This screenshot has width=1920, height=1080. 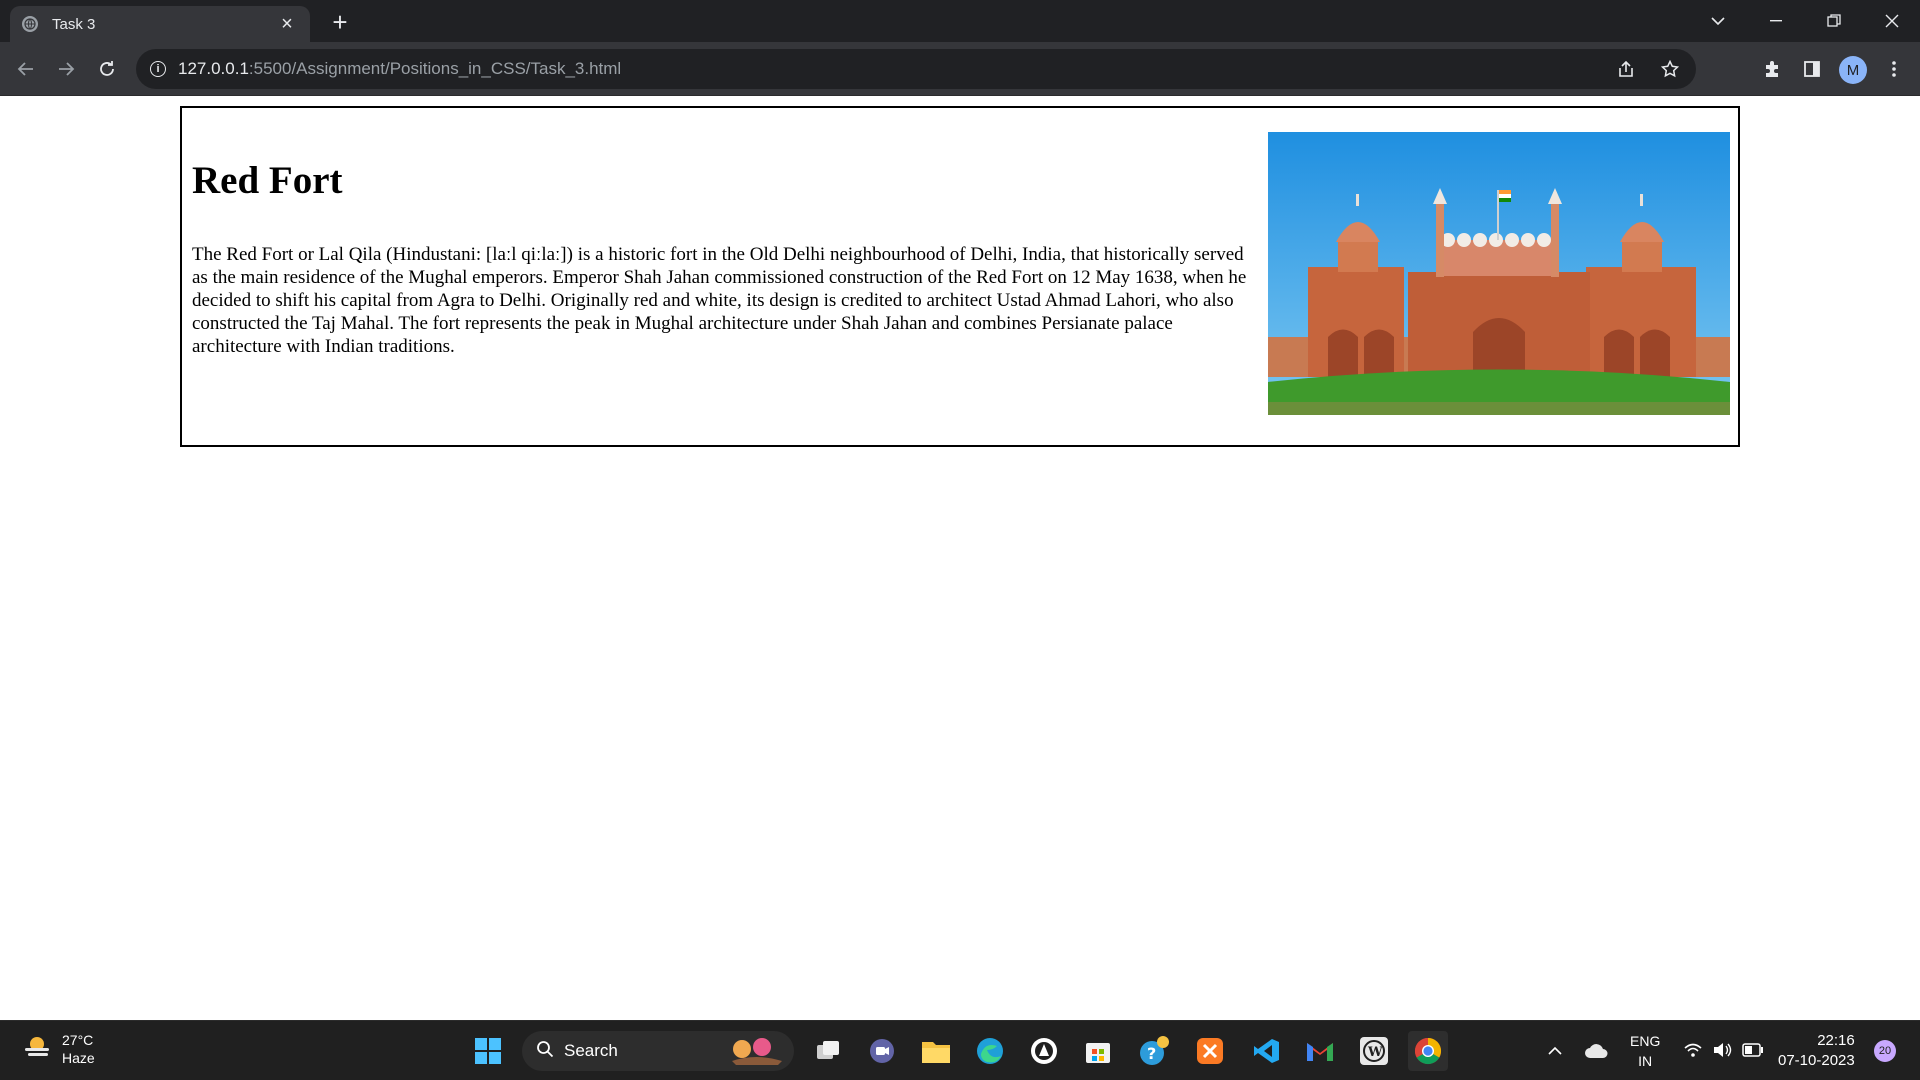 I want to click on close-tab-icon: ×, so click(x=287, y=24).